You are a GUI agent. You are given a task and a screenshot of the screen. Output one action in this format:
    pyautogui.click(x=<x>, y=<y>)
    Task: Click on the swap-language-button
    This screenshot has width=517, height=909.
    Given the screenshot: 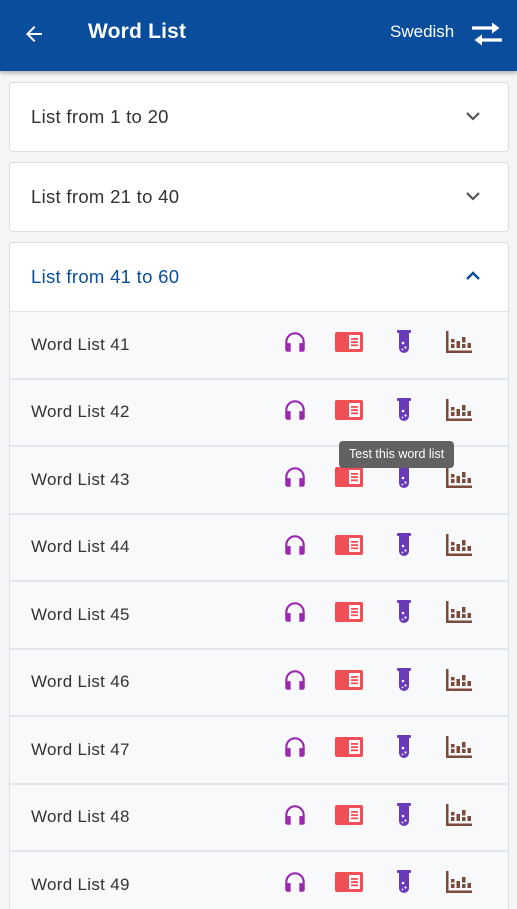 What is the action you would take?
    pyautogui.click(x=487, y=34)
    